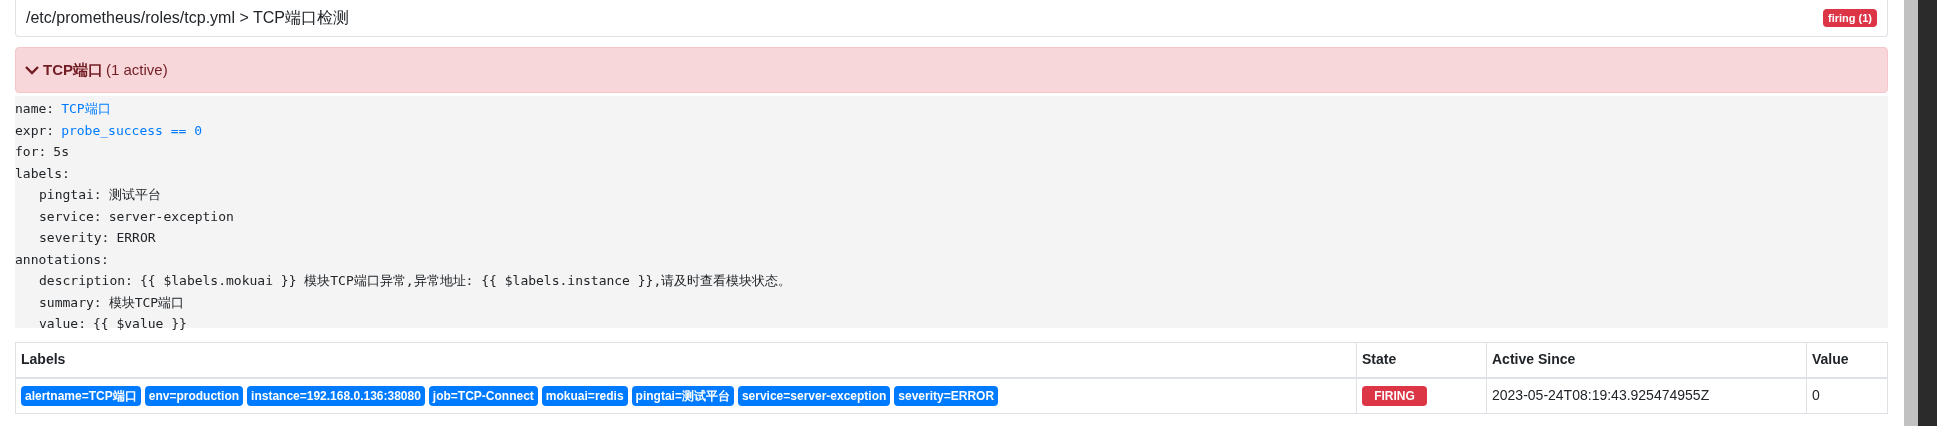  I want to click on column-header: Value, so click(1847, 360).